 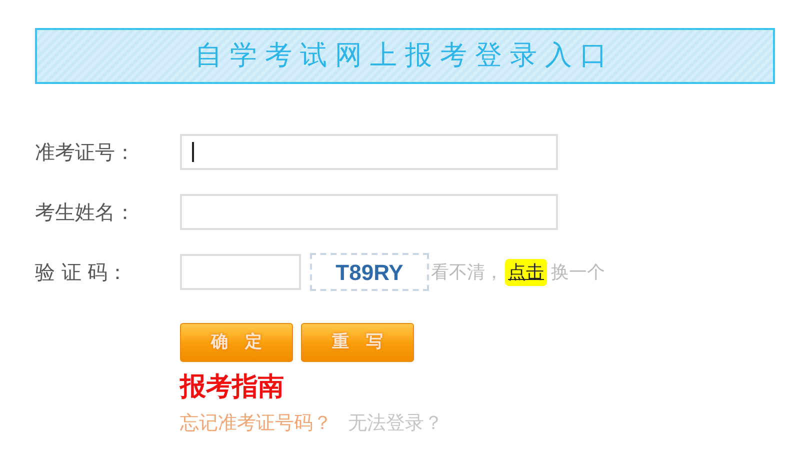 I want to click on name-field, so click(x=369, y=212).